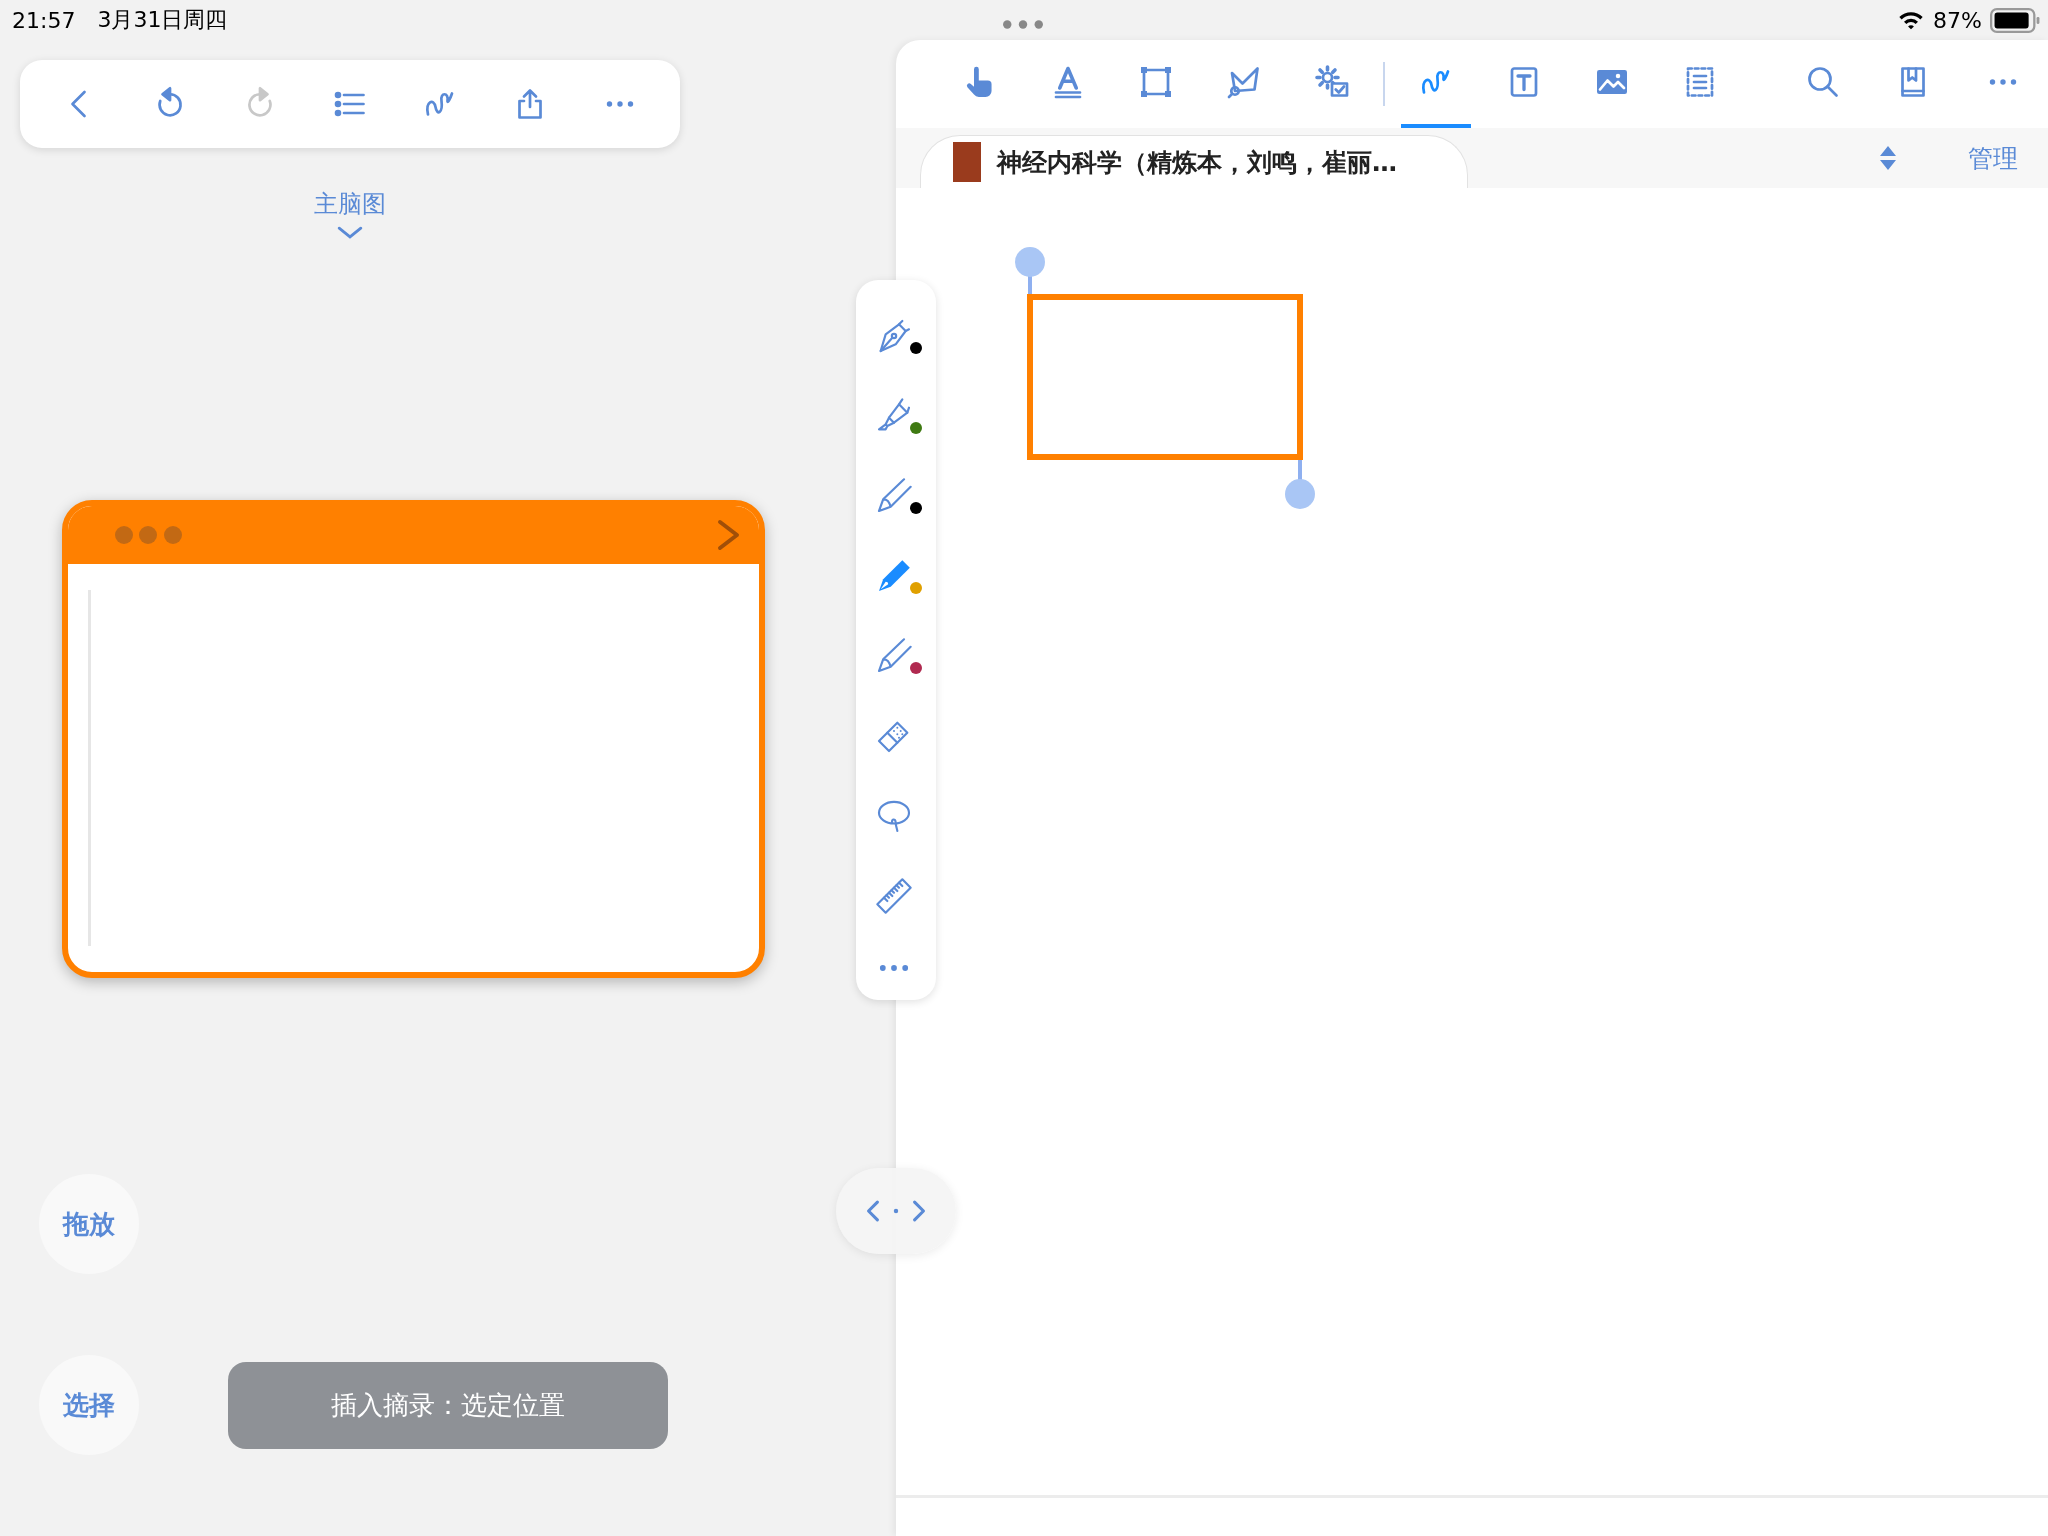 The height and width of the screenshot is (1536, 2048). What do you see at coordinates (1888, 158) in the screenshot?
I see `sort-icon` at bounding box center [1888, 158].